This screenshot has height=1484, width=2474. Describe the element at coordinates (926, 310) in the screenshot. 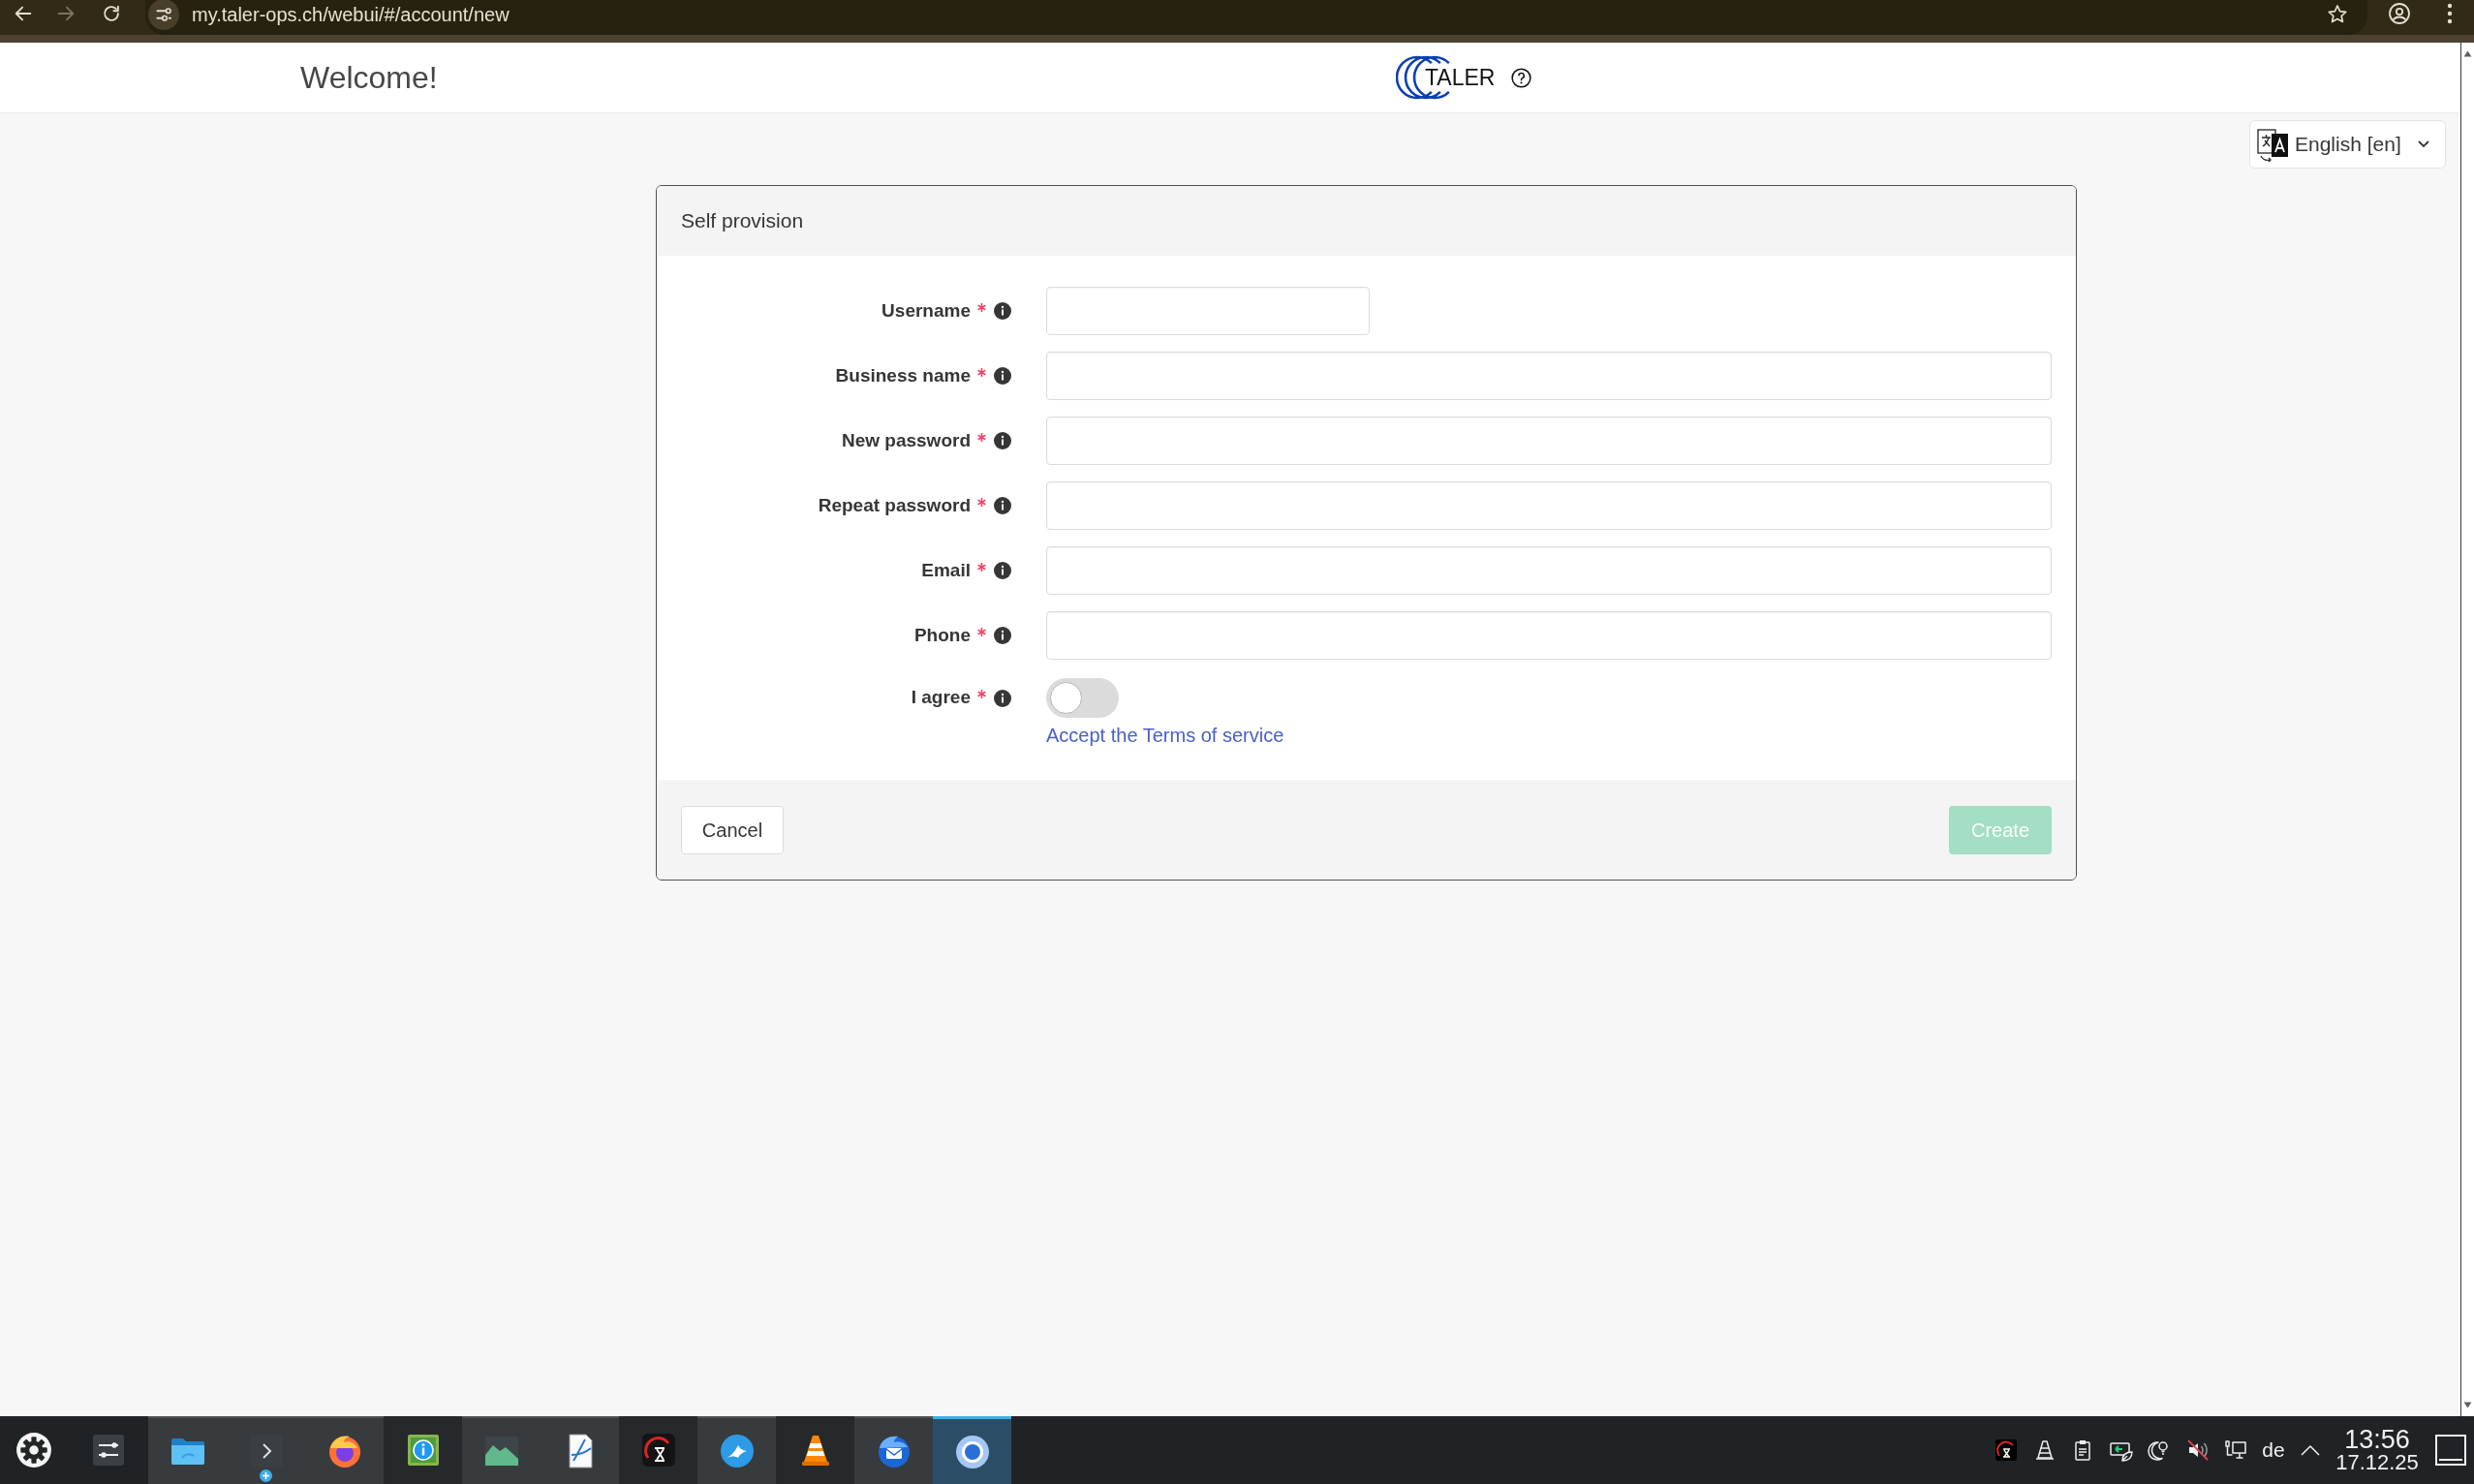

I see `field-label: Username` at that location.